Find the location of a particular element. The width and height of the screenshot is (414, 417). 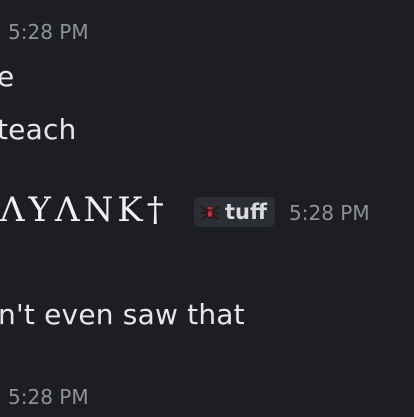

spider-icon is located at coordinates (210, 212).